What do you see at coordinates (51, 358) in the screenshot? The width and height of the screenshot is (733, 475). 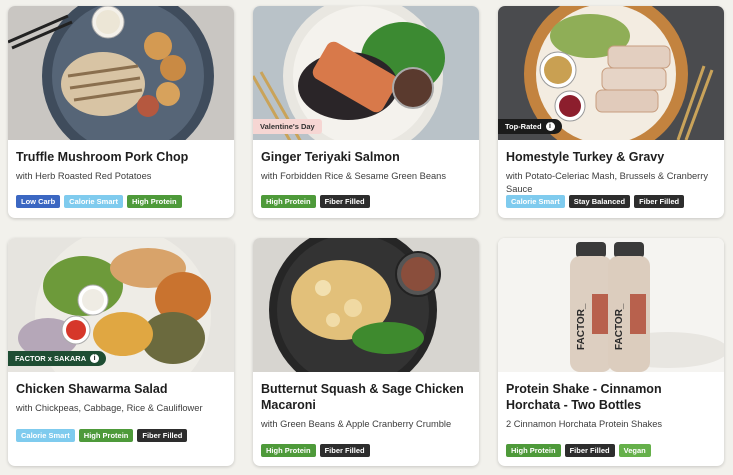 I see `factor-sakara-label: FACTOR x SAKARA` at bounding box center [51, 358].